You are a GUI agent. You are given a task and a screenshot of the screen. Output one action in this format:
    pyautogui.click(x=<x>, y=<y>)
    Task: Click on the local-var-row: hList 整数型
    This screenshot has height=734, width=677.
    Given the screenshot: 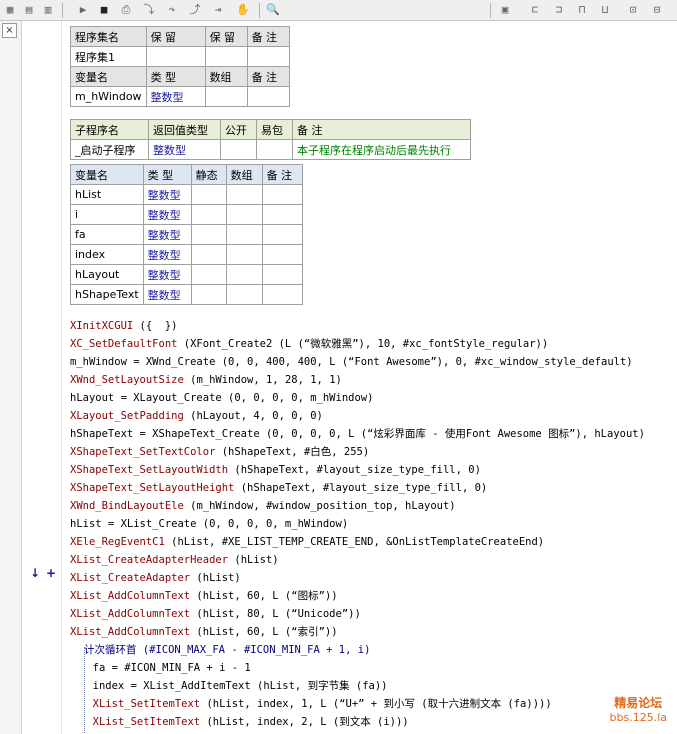 What is the action you would take?
    pyautogui.click(x=186, y=194)
    